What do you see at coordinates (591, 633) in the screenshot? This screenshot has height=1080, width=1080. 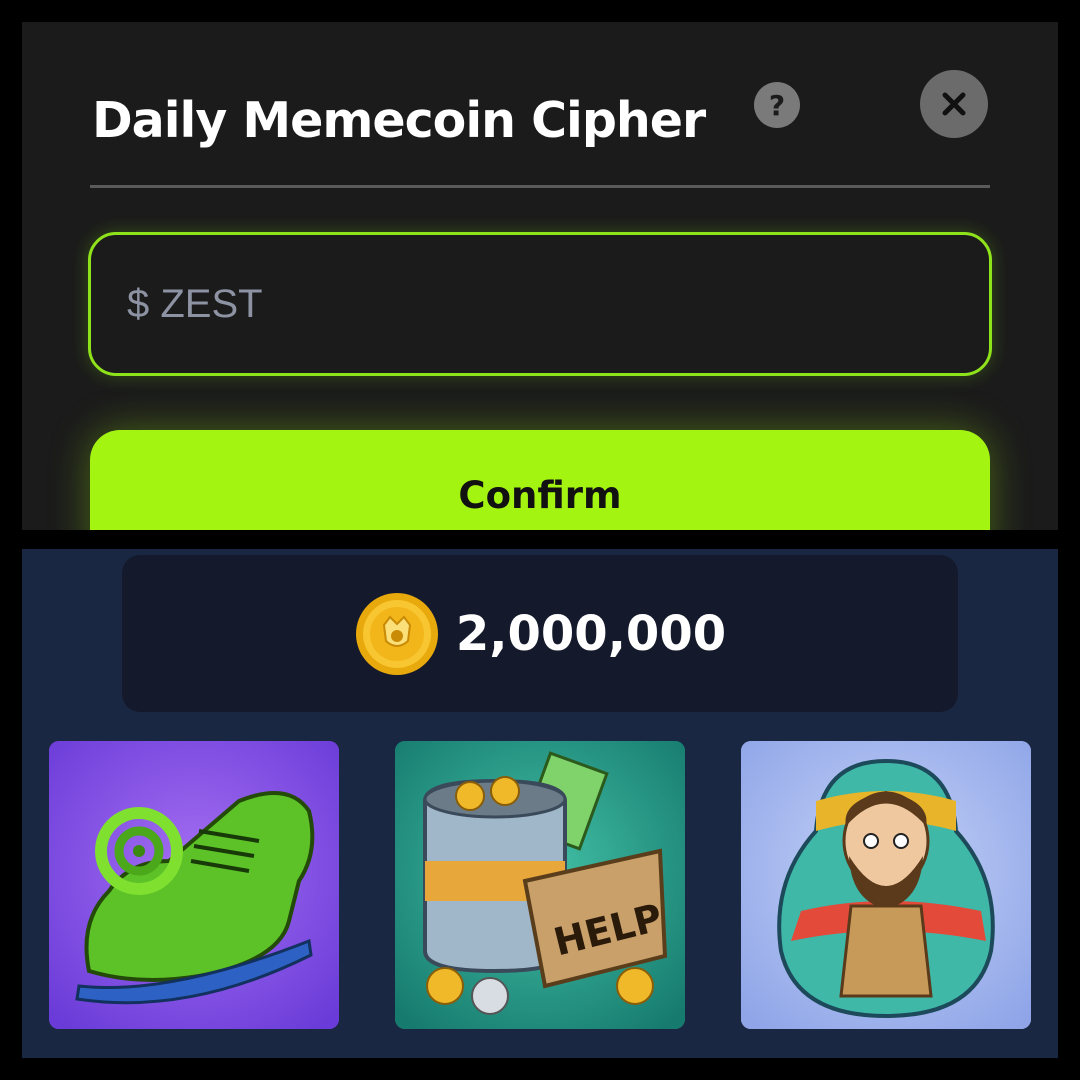 I see `balance-amount: 2,000,000` at bounding box center [591, 633].